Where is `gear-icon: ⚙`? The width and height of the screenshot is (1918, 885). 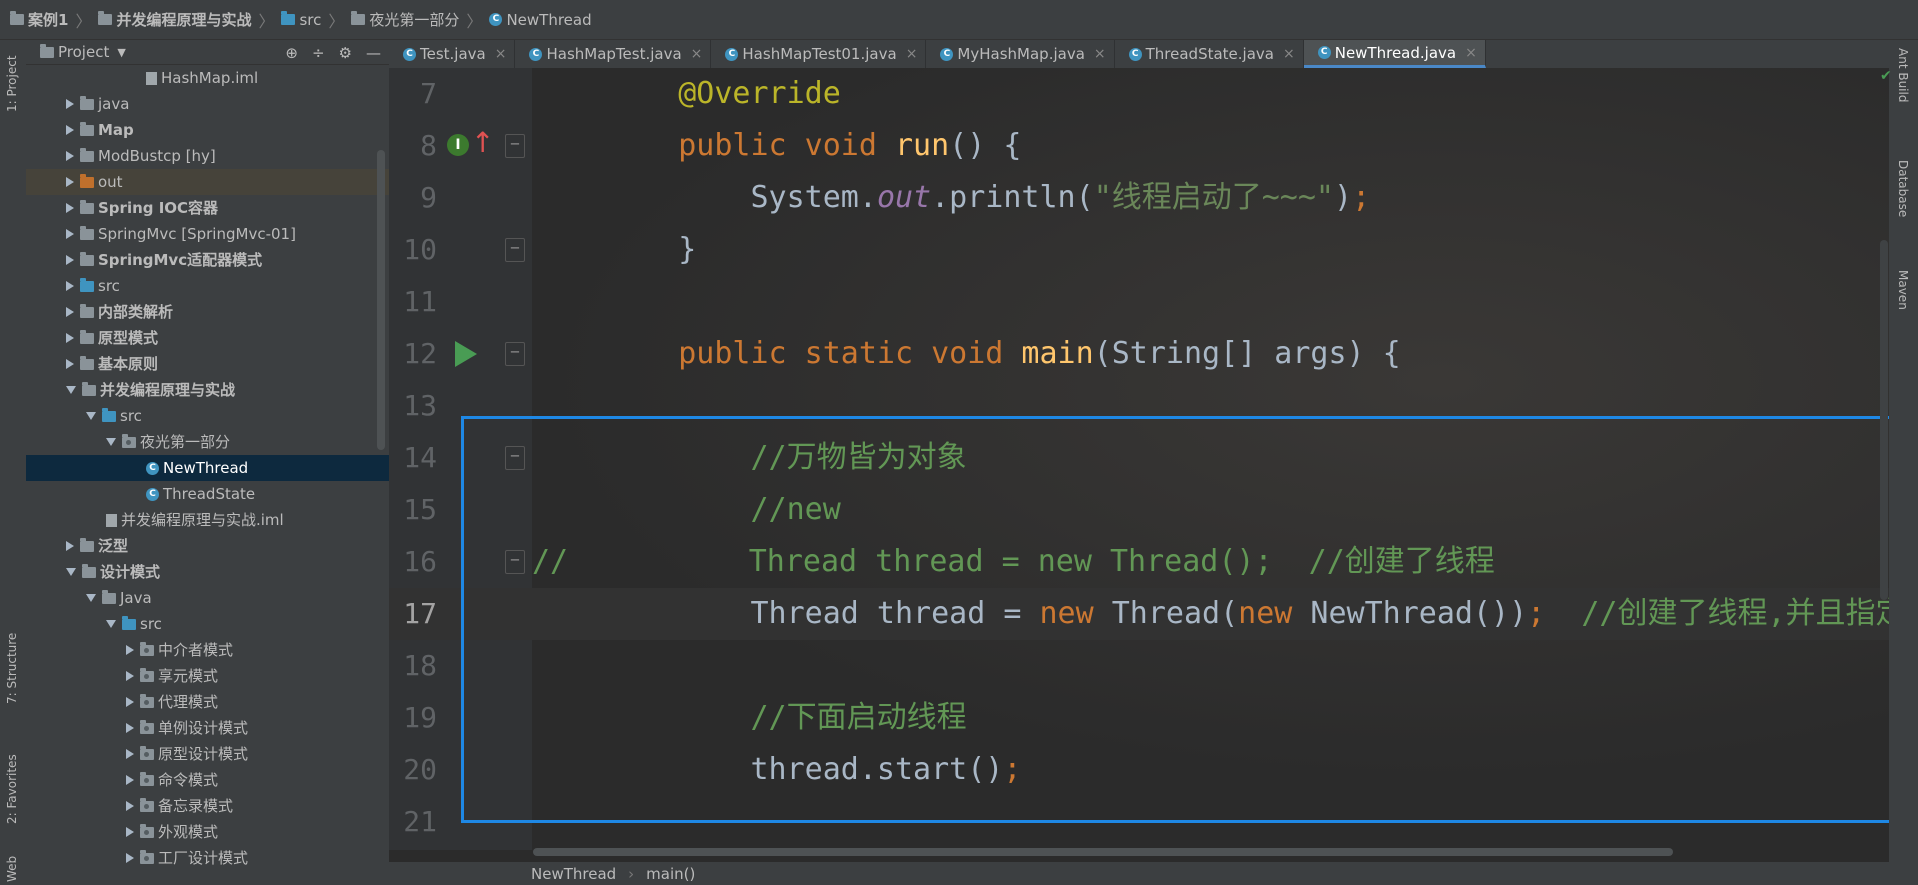 gear-icon: ⚙ is located at coordinates (345, 53).